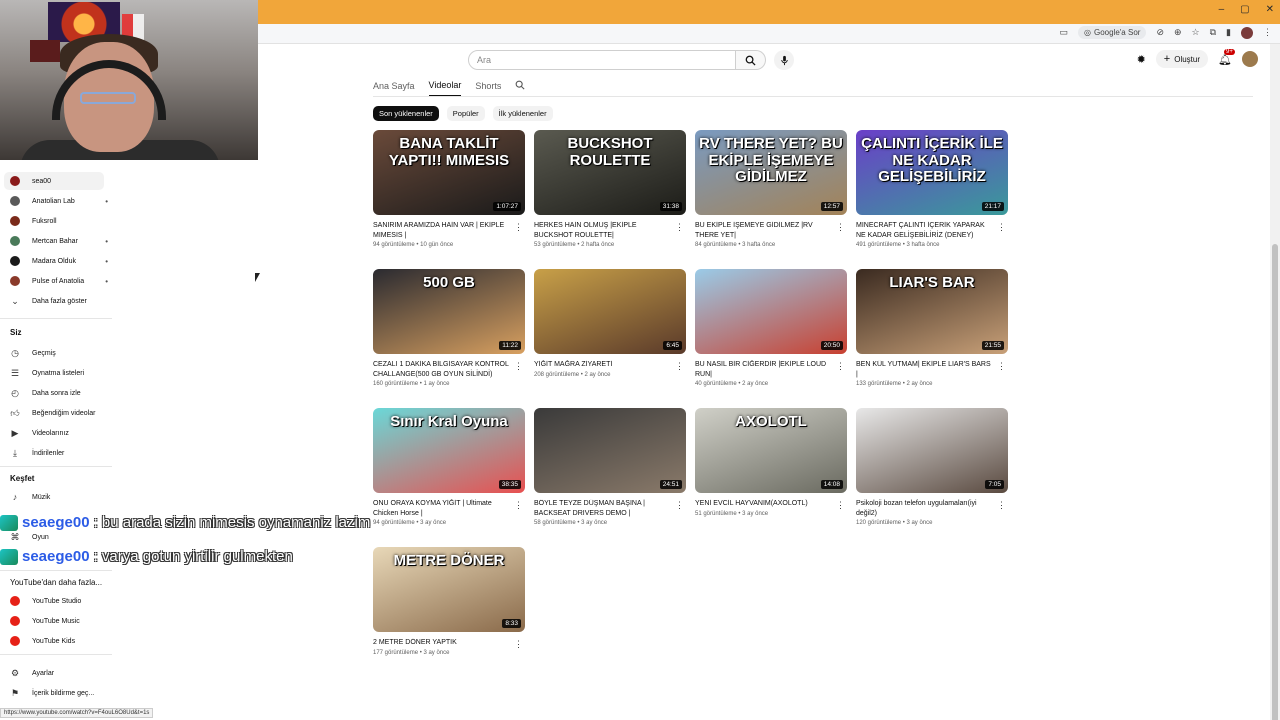  What do you see at coordinates (1247, 32) in the screenshot?
I see `profile-avatar` at bounding box center [1247, 32].